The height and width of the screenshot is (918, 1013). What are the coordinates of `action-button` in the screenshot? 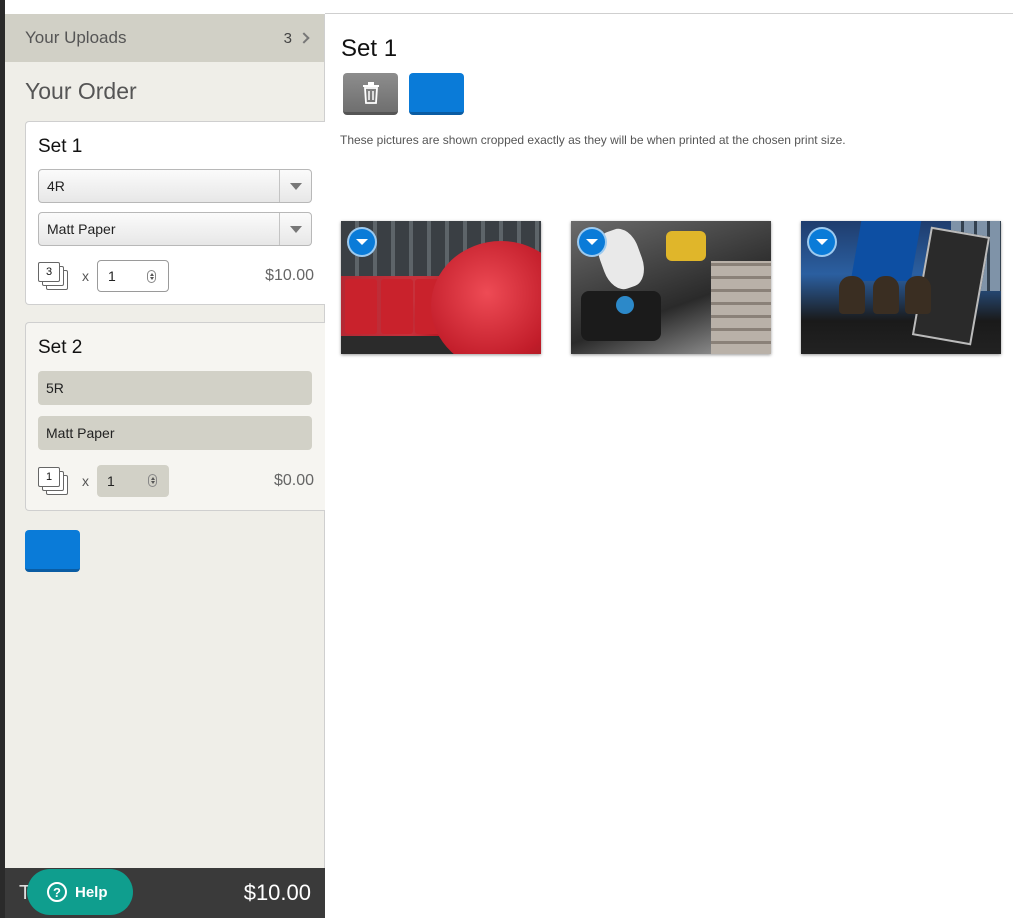 It's located at (436, 94).